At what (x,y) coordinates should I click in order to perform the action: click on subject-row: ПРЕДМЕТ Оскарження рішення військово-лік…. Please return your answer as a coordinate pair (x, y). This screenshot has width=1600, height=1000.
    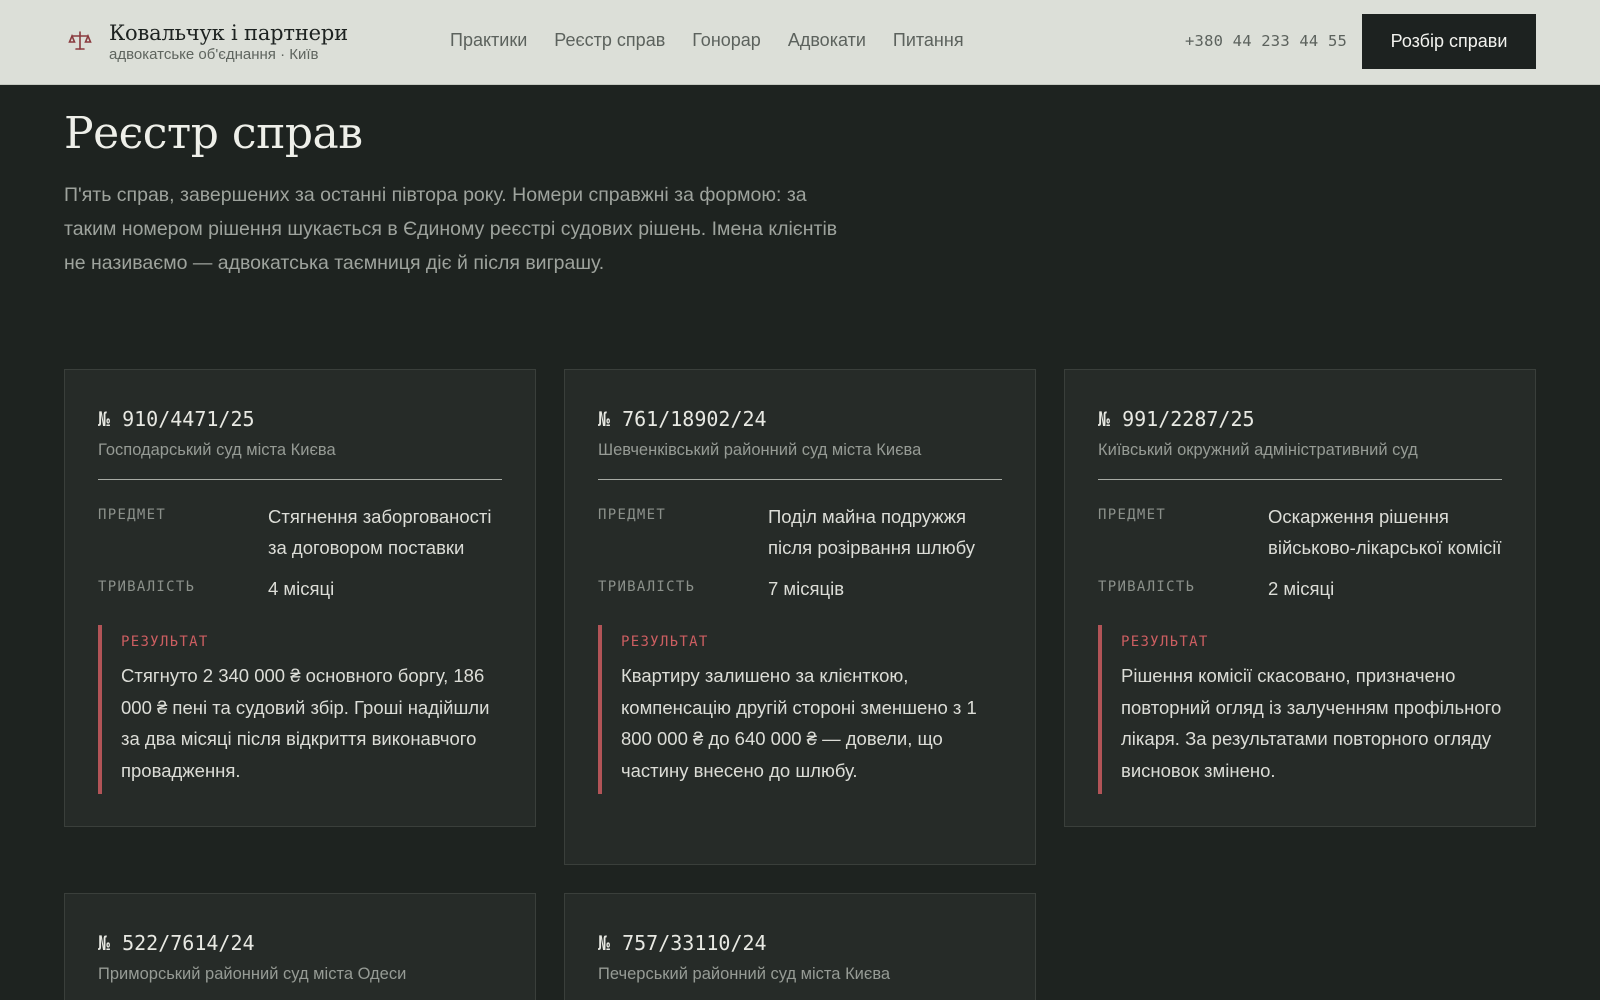
    Looking at the image, I should click on (1300, 532).